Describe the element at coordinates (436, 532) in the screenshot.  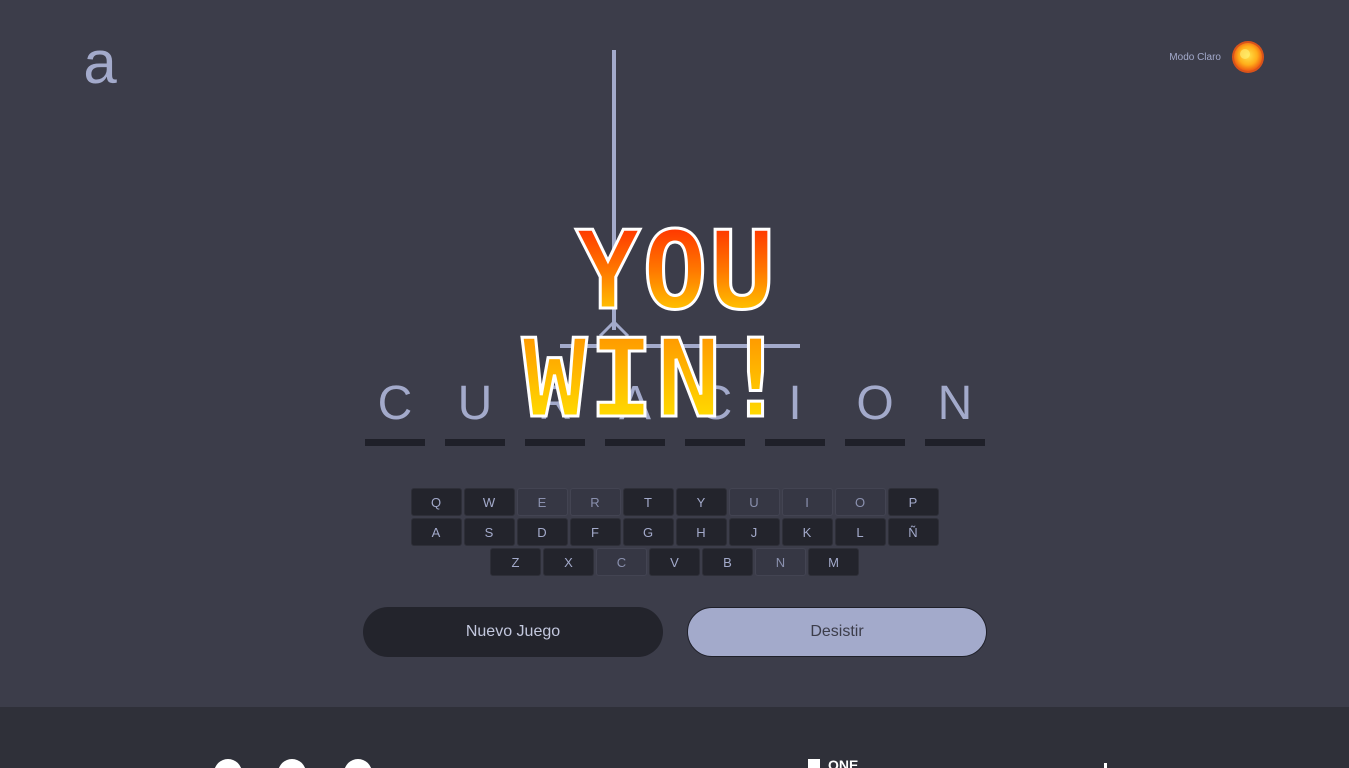
I see `key-a: A` at that location.